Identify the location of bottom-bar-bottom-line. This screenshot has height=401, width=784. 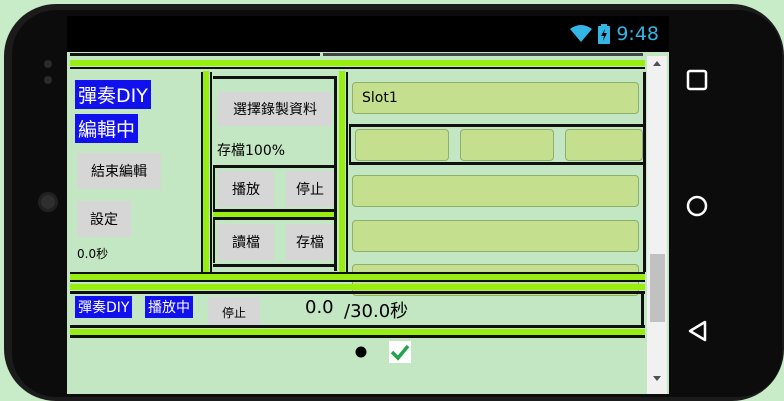
(357, 326).